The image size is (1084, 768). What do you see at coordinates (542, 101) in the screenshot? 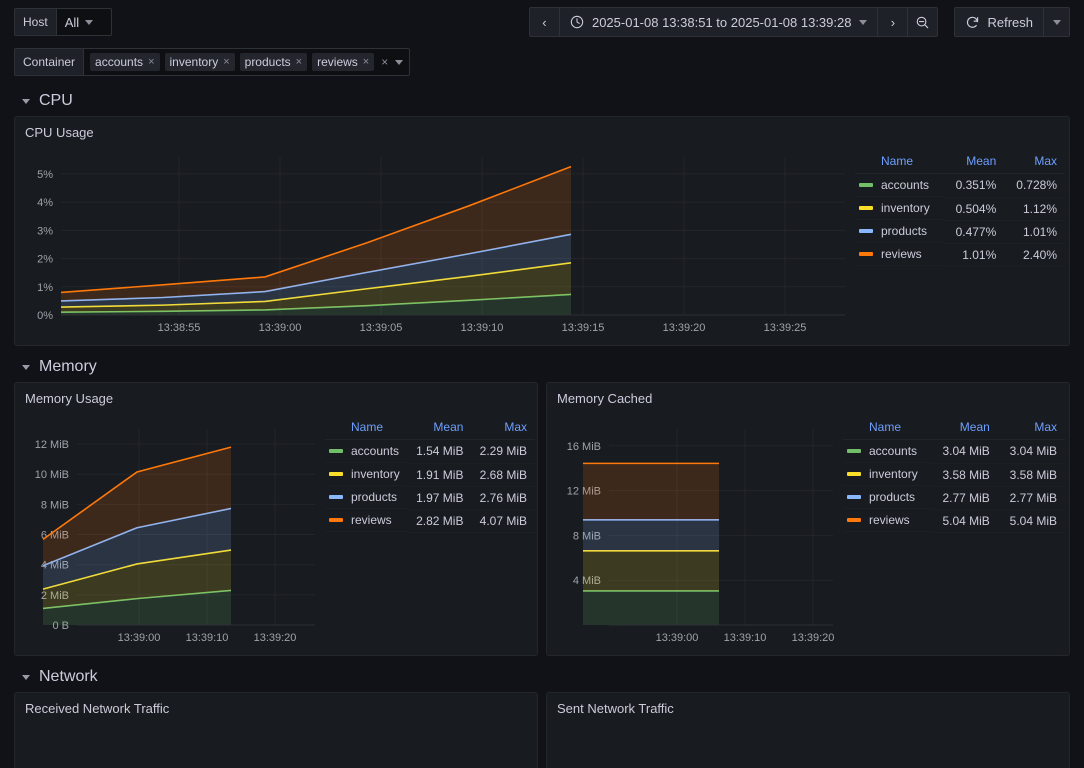
I see `row-header-cpu: CPU` at bounding box center [542, 101].